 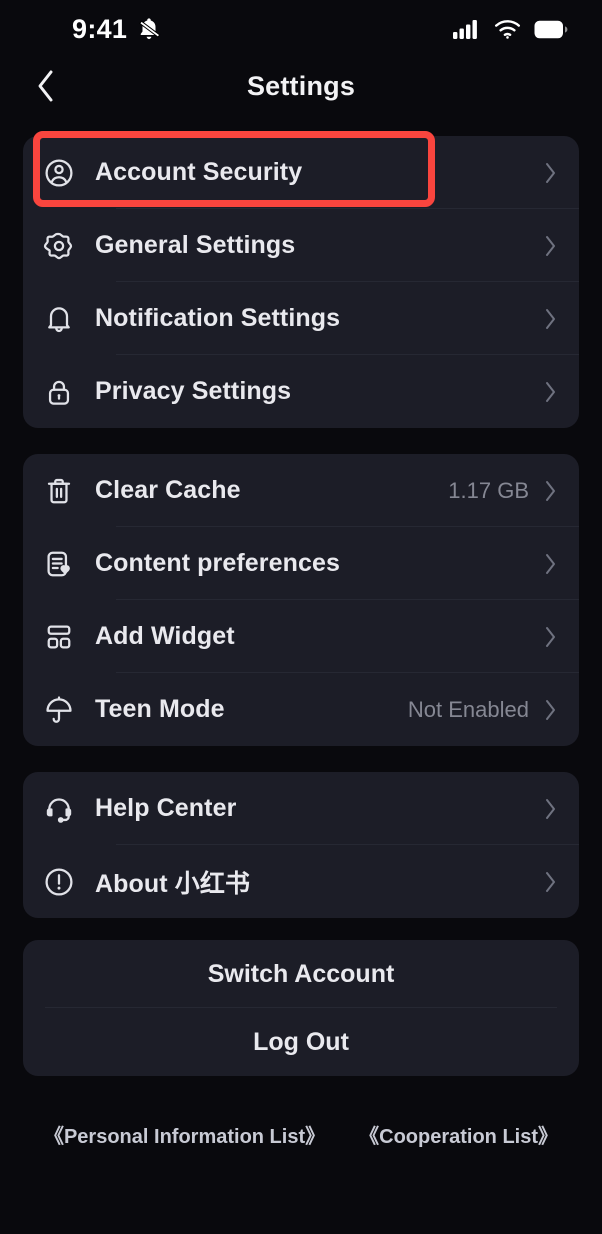 I want to click on settings-row-help-center: Help Center, so click(x=301, y=808).